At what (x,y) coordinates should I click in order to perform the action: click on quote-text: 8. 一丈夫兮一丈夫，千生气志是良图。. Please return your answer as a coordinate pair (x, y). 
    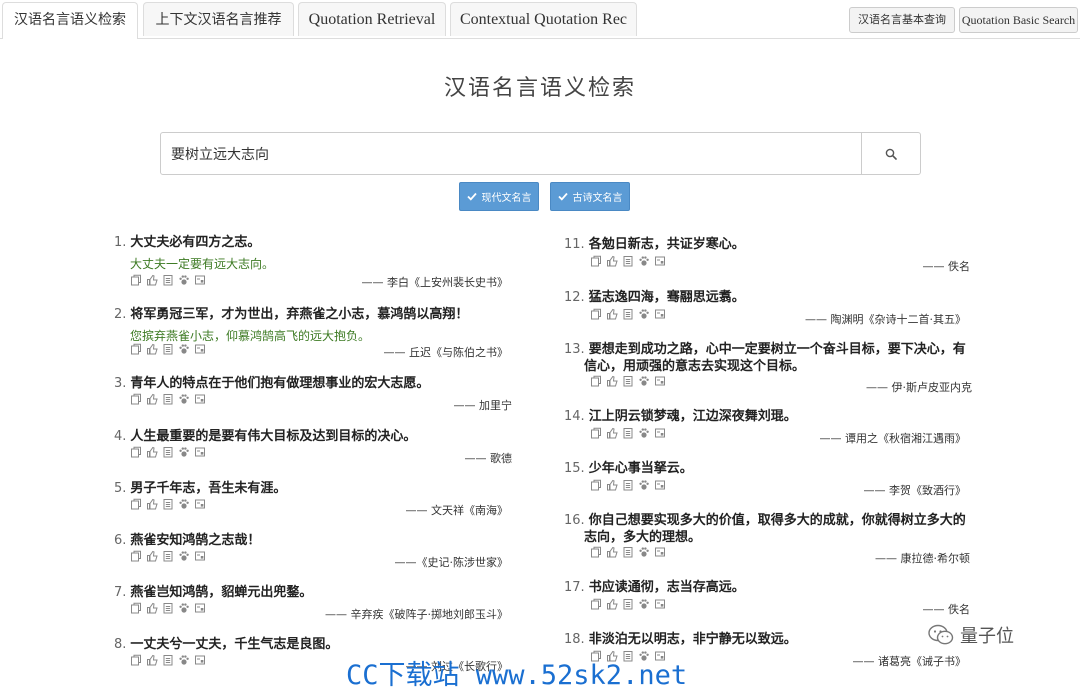
    Looking at the image, I should click on (226, 644).